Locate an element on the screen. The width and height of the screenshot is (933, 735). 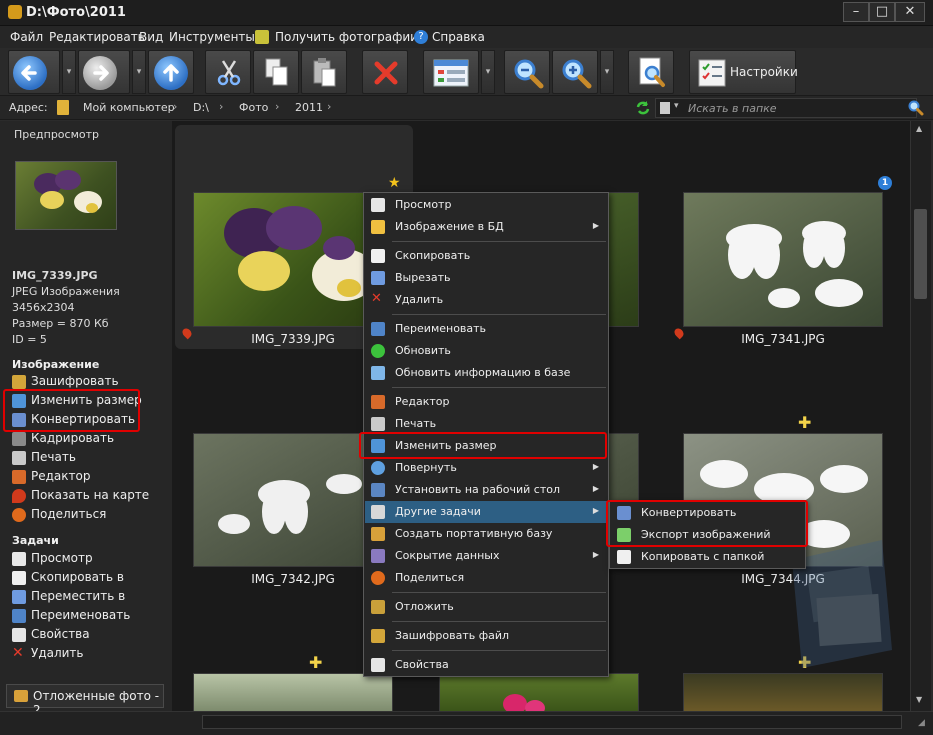
menu-item-properties: Свойства is located at coordinates (486, 665).